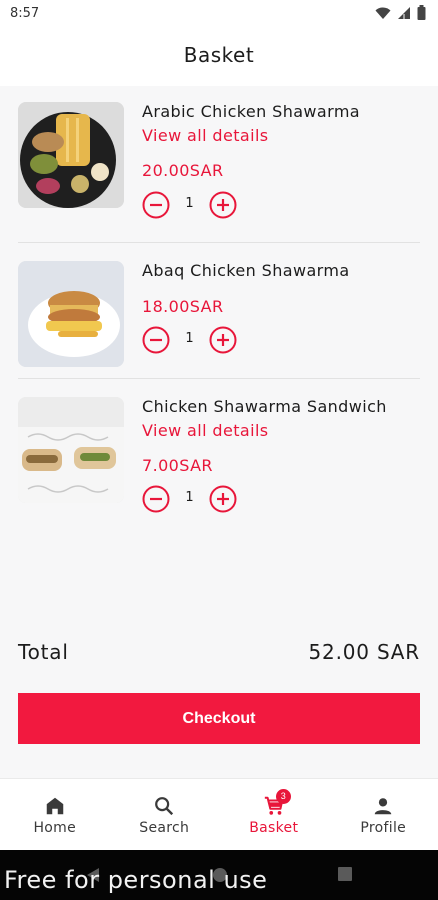  I want to click on cart-badge: 3, so click(283, 796).